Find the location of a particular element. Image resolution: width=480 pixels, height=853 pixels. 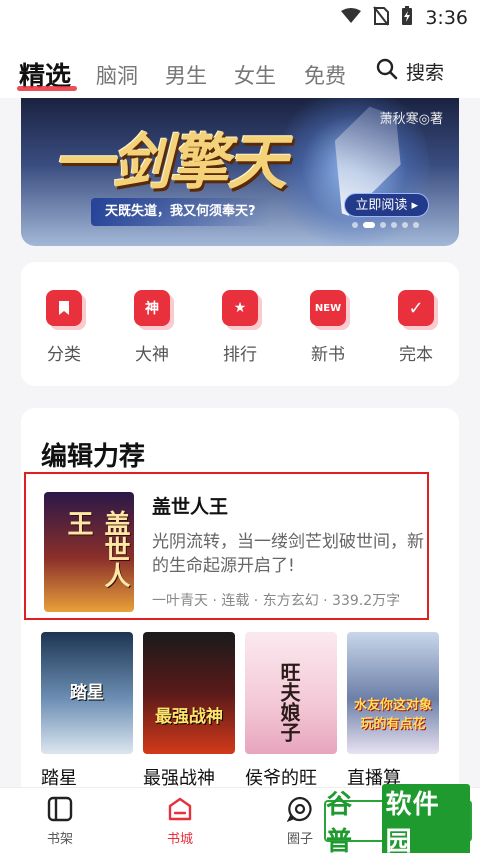

entry-new-books: NEW 新书 is located at coordinates (328, 327).